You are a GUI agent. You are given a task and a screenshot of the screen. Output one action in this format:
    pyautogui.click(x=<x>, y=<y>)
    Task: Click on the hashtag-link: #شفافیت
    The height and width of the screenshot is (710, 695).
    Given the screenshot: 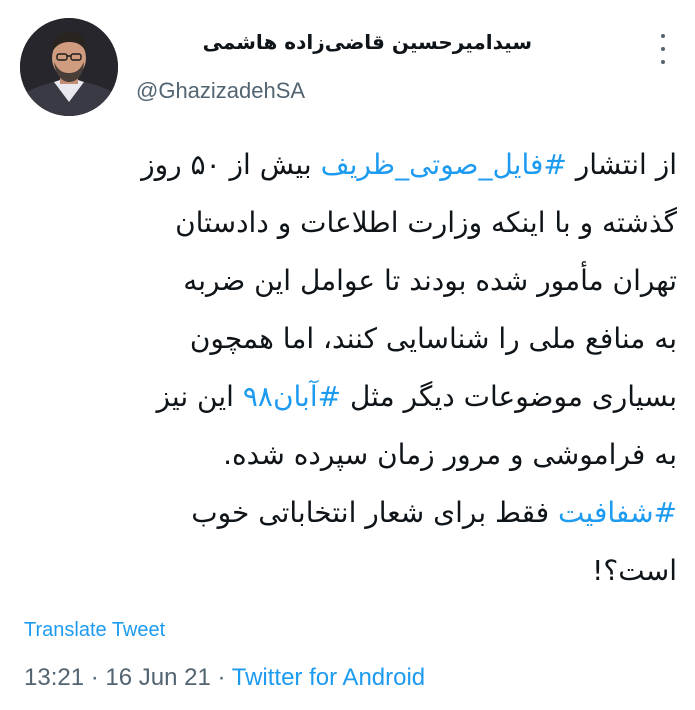 What is the action you would take?
    pyautogui.click(x=617, y=512)
    